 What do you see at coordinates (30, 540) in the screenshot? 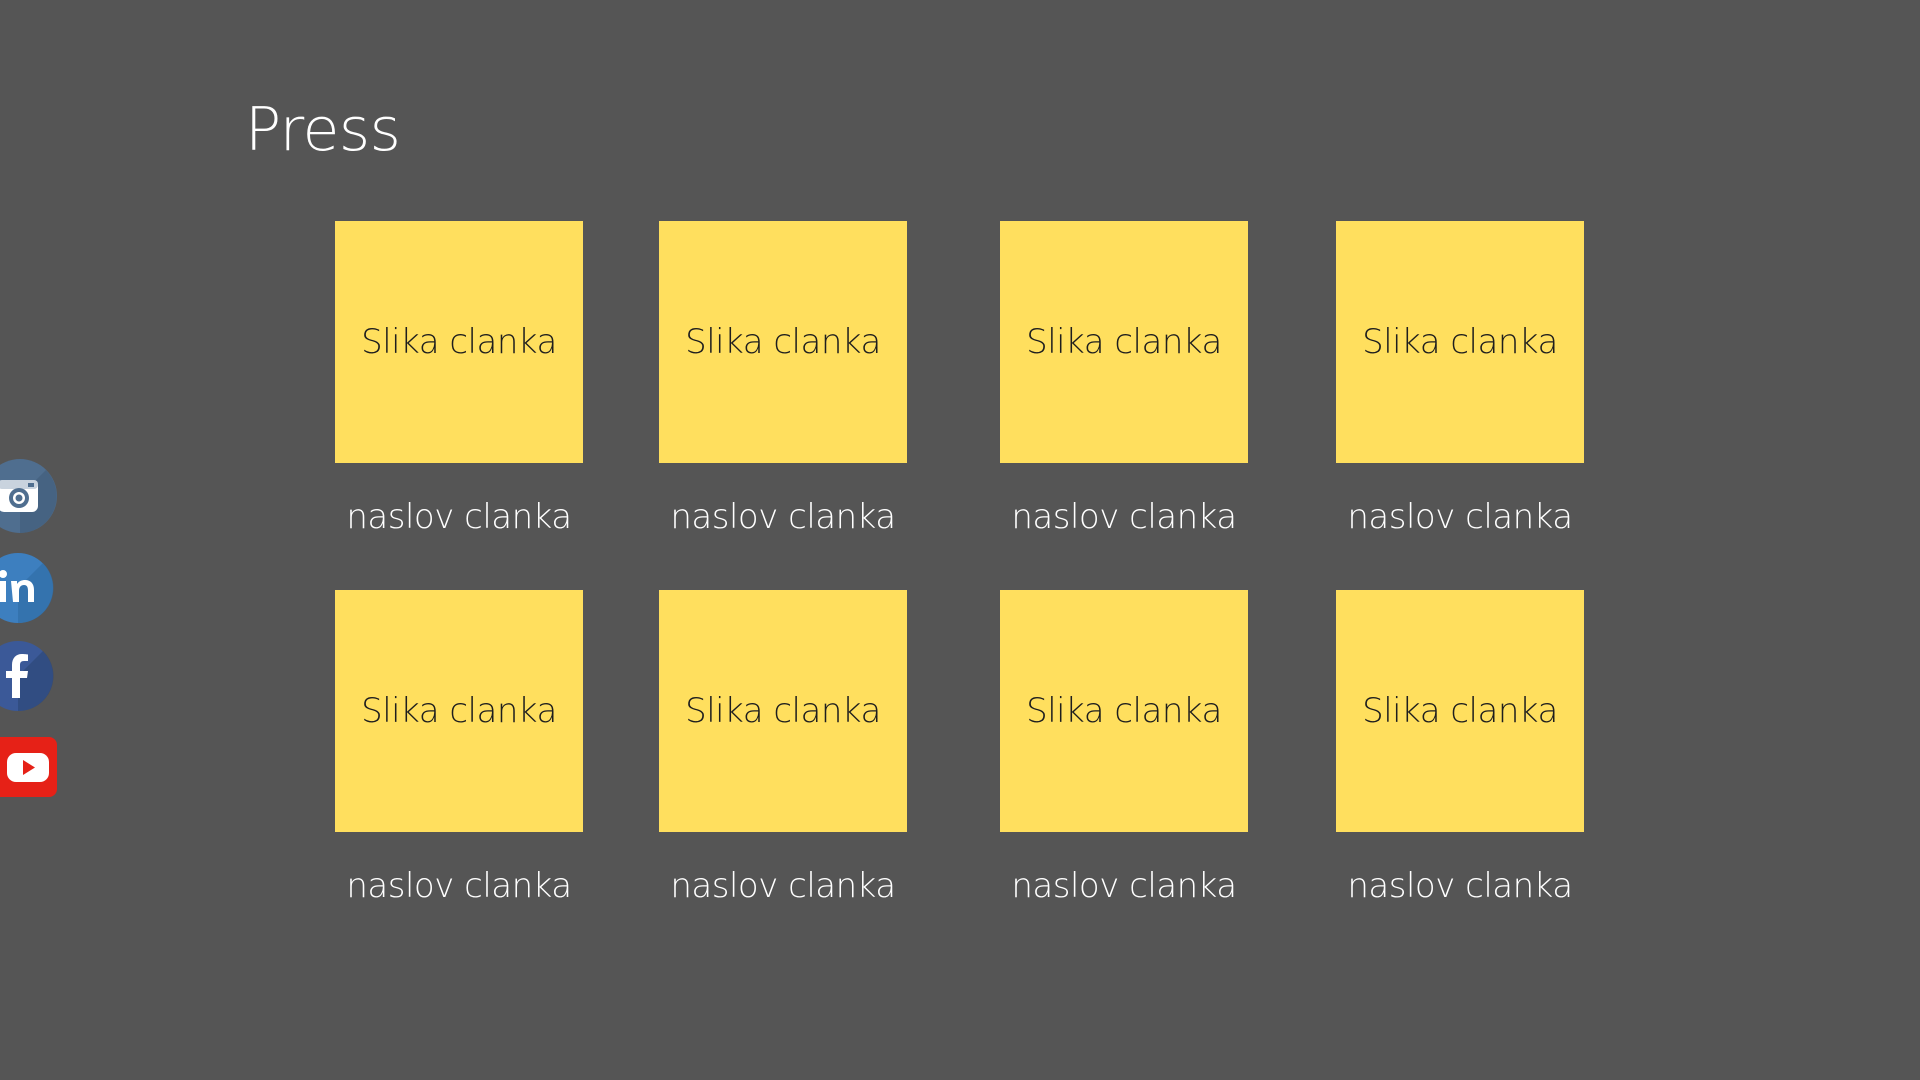
I see `social-bar` at bounding box center [30, 540].